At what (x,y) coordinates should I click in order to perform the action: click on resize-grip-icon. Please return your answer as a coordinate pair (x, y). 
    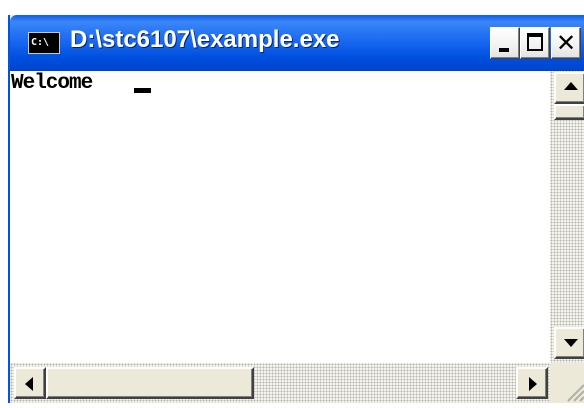
    Looking at the image, I should click on (575, 393).